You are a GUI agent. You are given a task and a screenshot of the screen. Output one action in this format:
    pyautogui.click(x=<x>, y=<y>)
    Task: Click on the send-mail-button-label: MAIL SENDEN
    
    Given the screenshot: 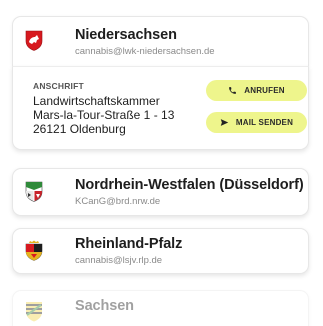 What is the action you would take?
    pyautogui.click(x=264, y=122)
    